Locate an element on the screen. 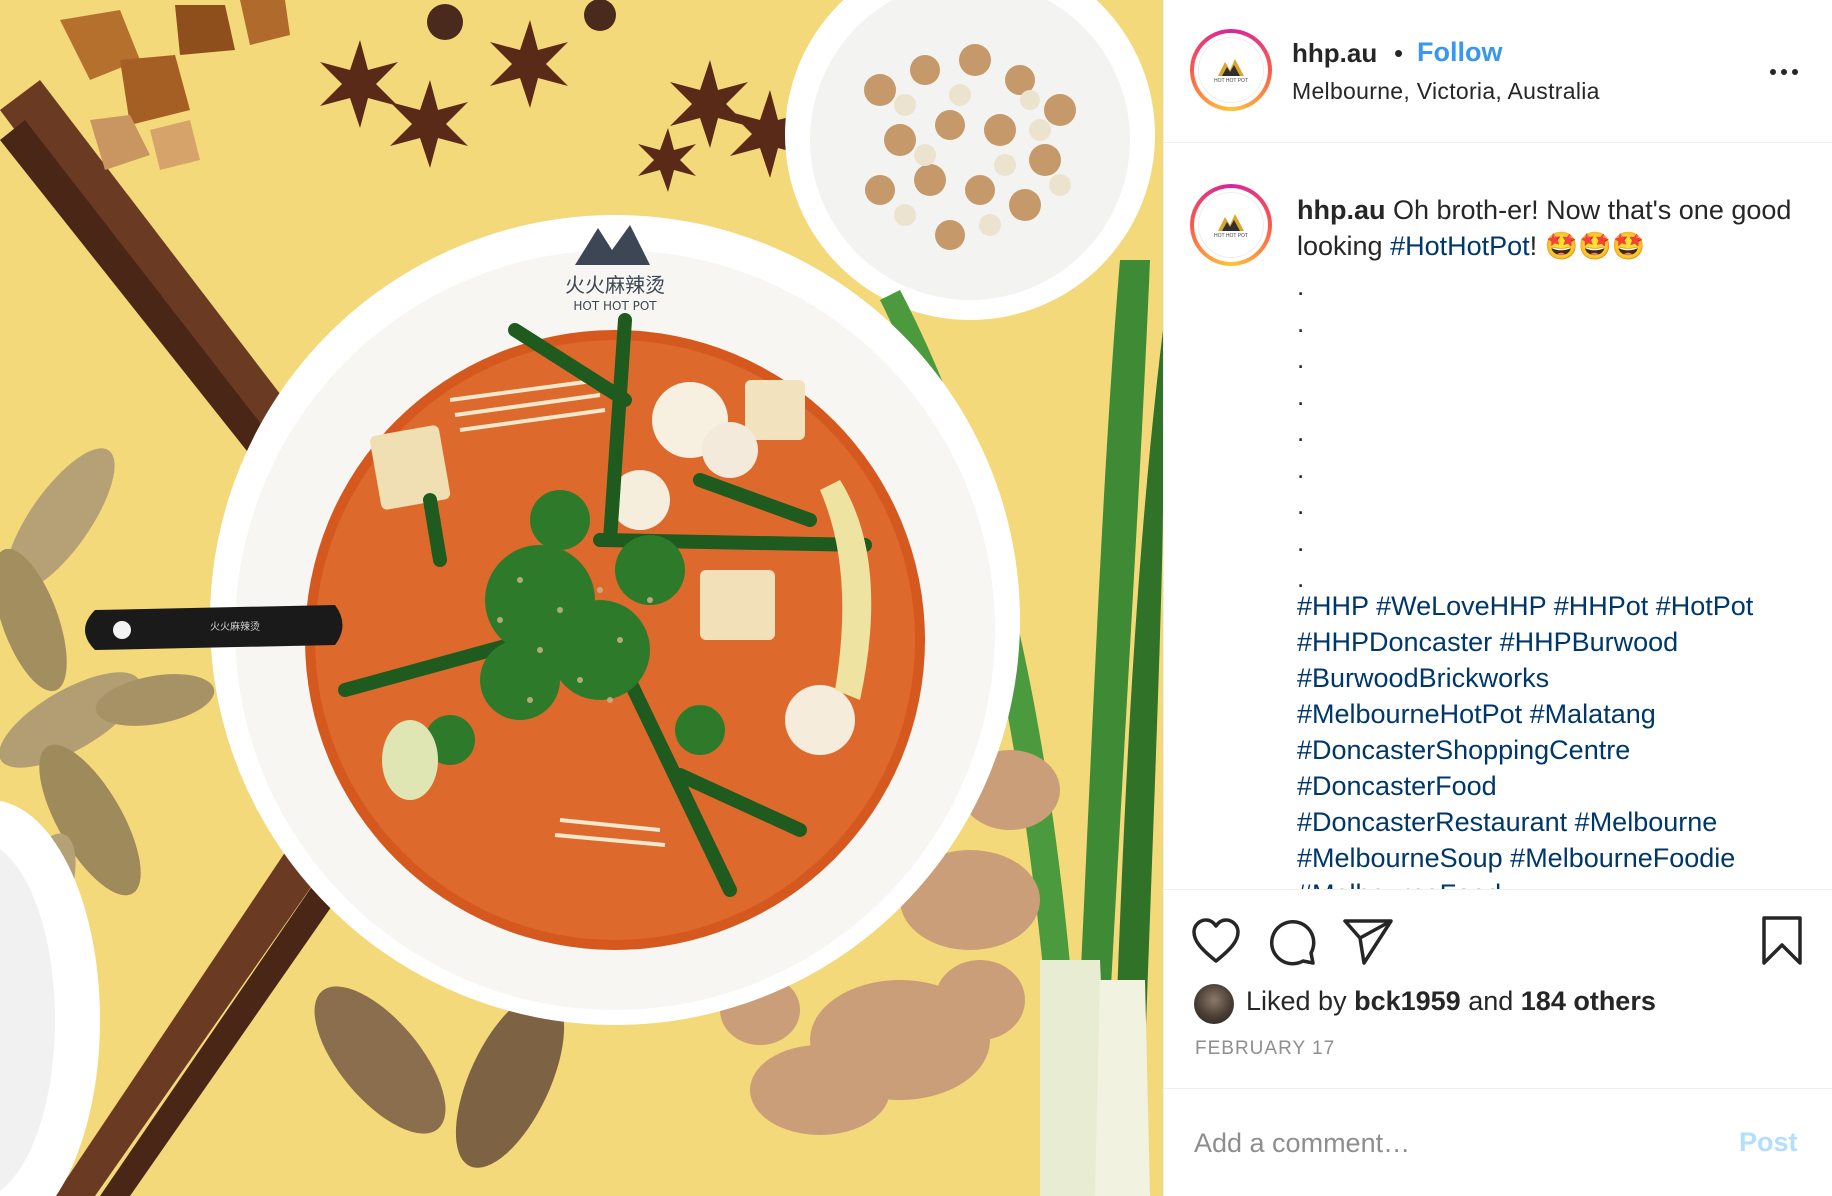  bowl-brand-cn: 火火麻辣烫 is located at coordinates (615, 285).